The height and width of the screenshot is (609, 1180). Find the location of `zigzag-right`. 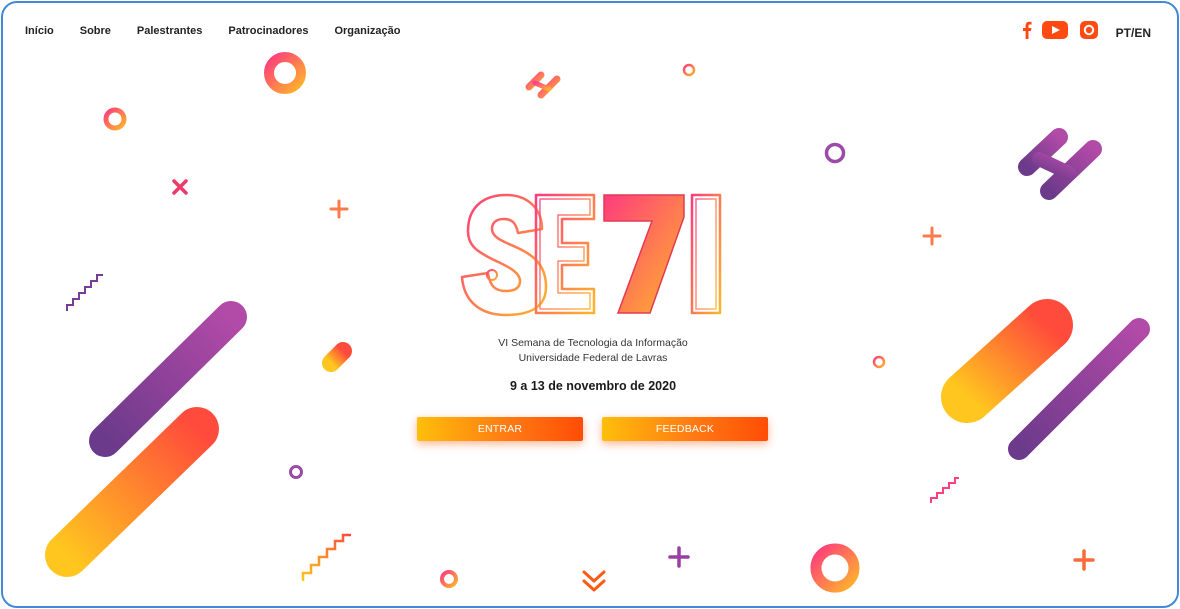

zigzag-right is located at coordinates (944, 490).